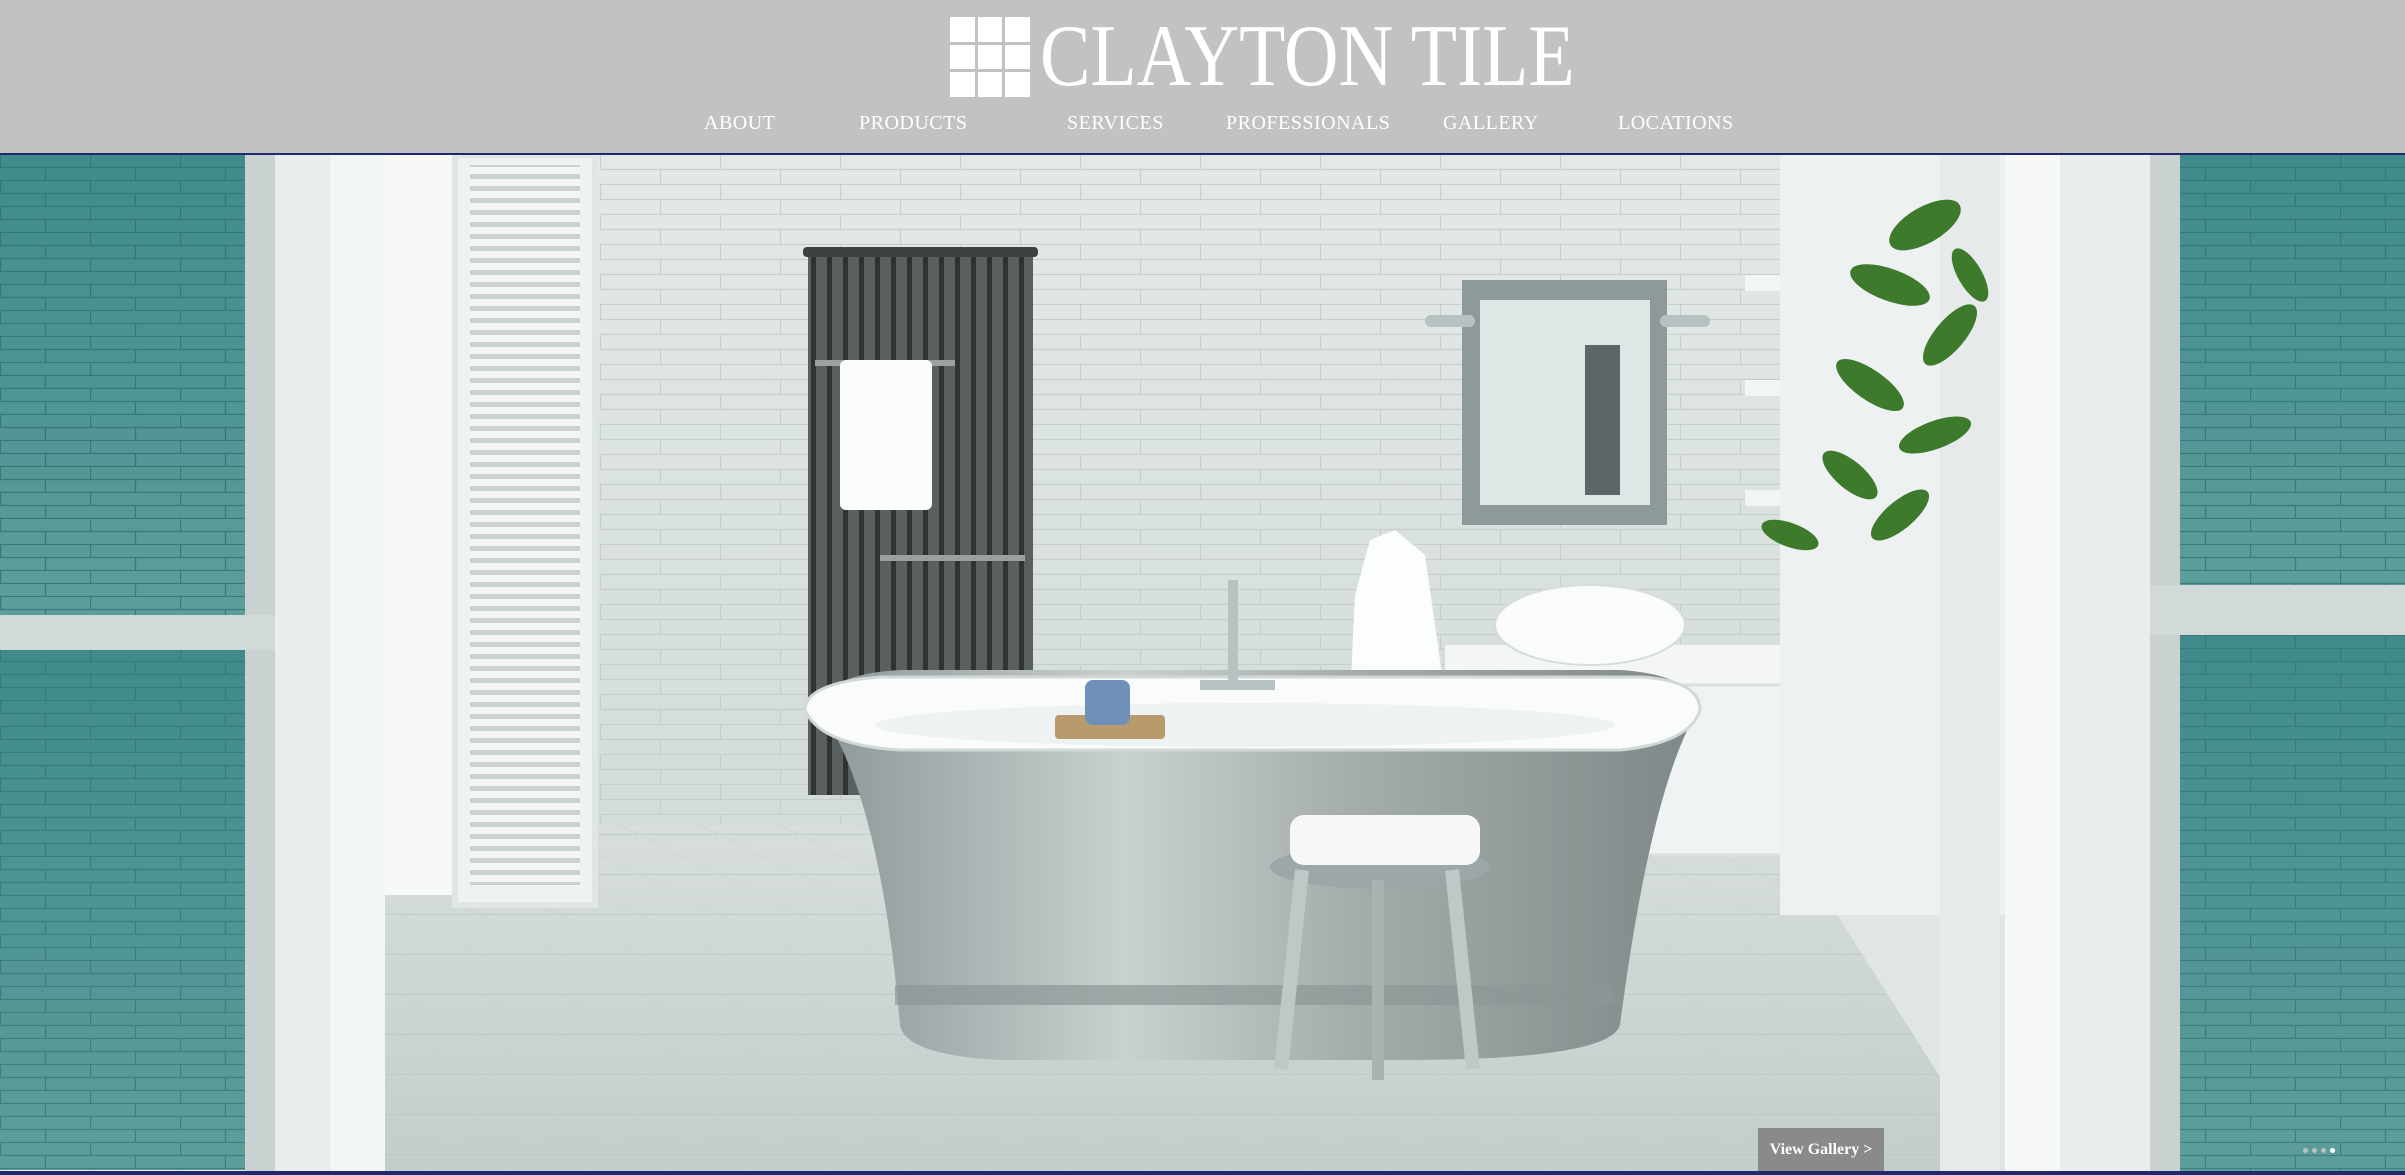  Describe the element at coordinates (2319, 1150) in the screenshot. I see `slide-indicators` at that location.